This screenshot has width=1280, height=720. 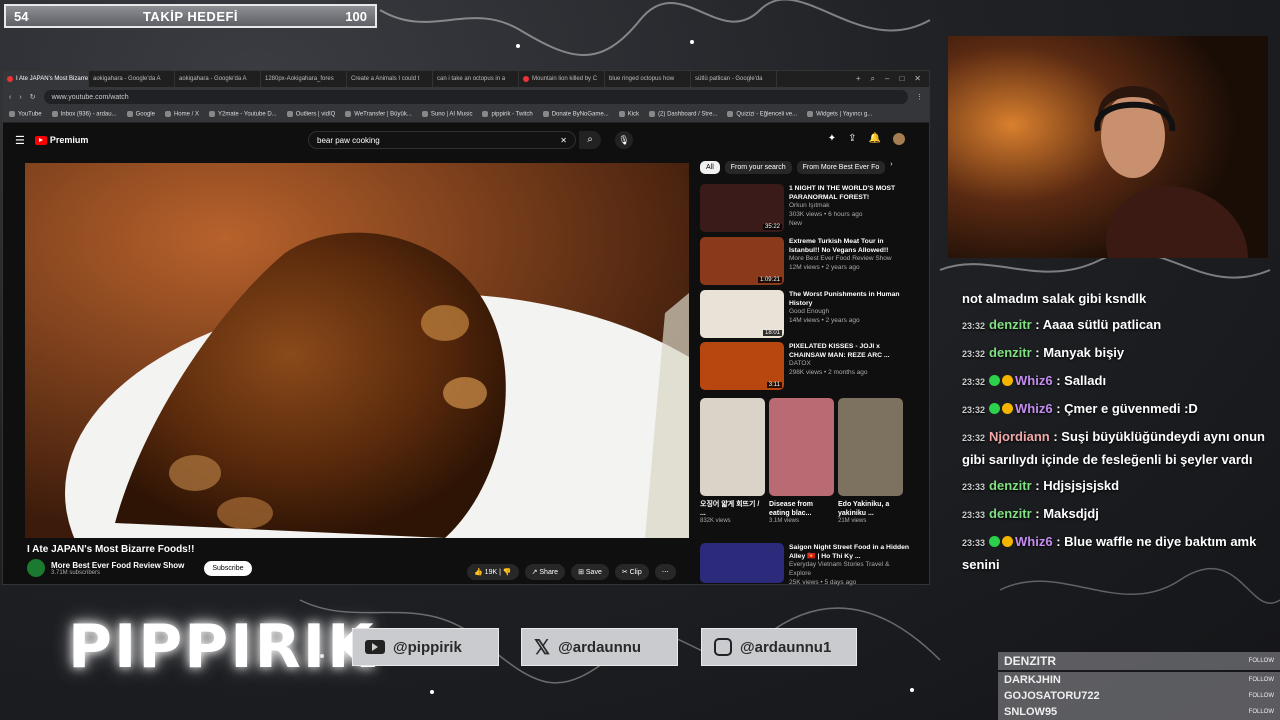 What do you see at coordinates (542, 647) in the screenshot?
I see `x-icon: 𝕏` at bounding box center [542, 647].